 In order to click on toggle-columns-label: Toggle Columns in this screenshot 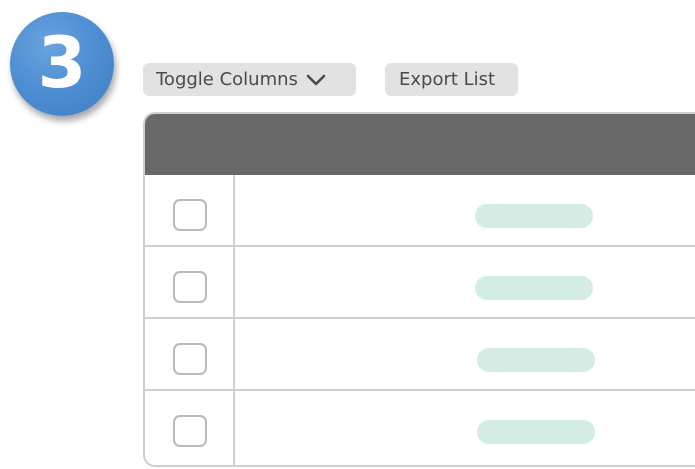, I will do `click(227, 79)`.